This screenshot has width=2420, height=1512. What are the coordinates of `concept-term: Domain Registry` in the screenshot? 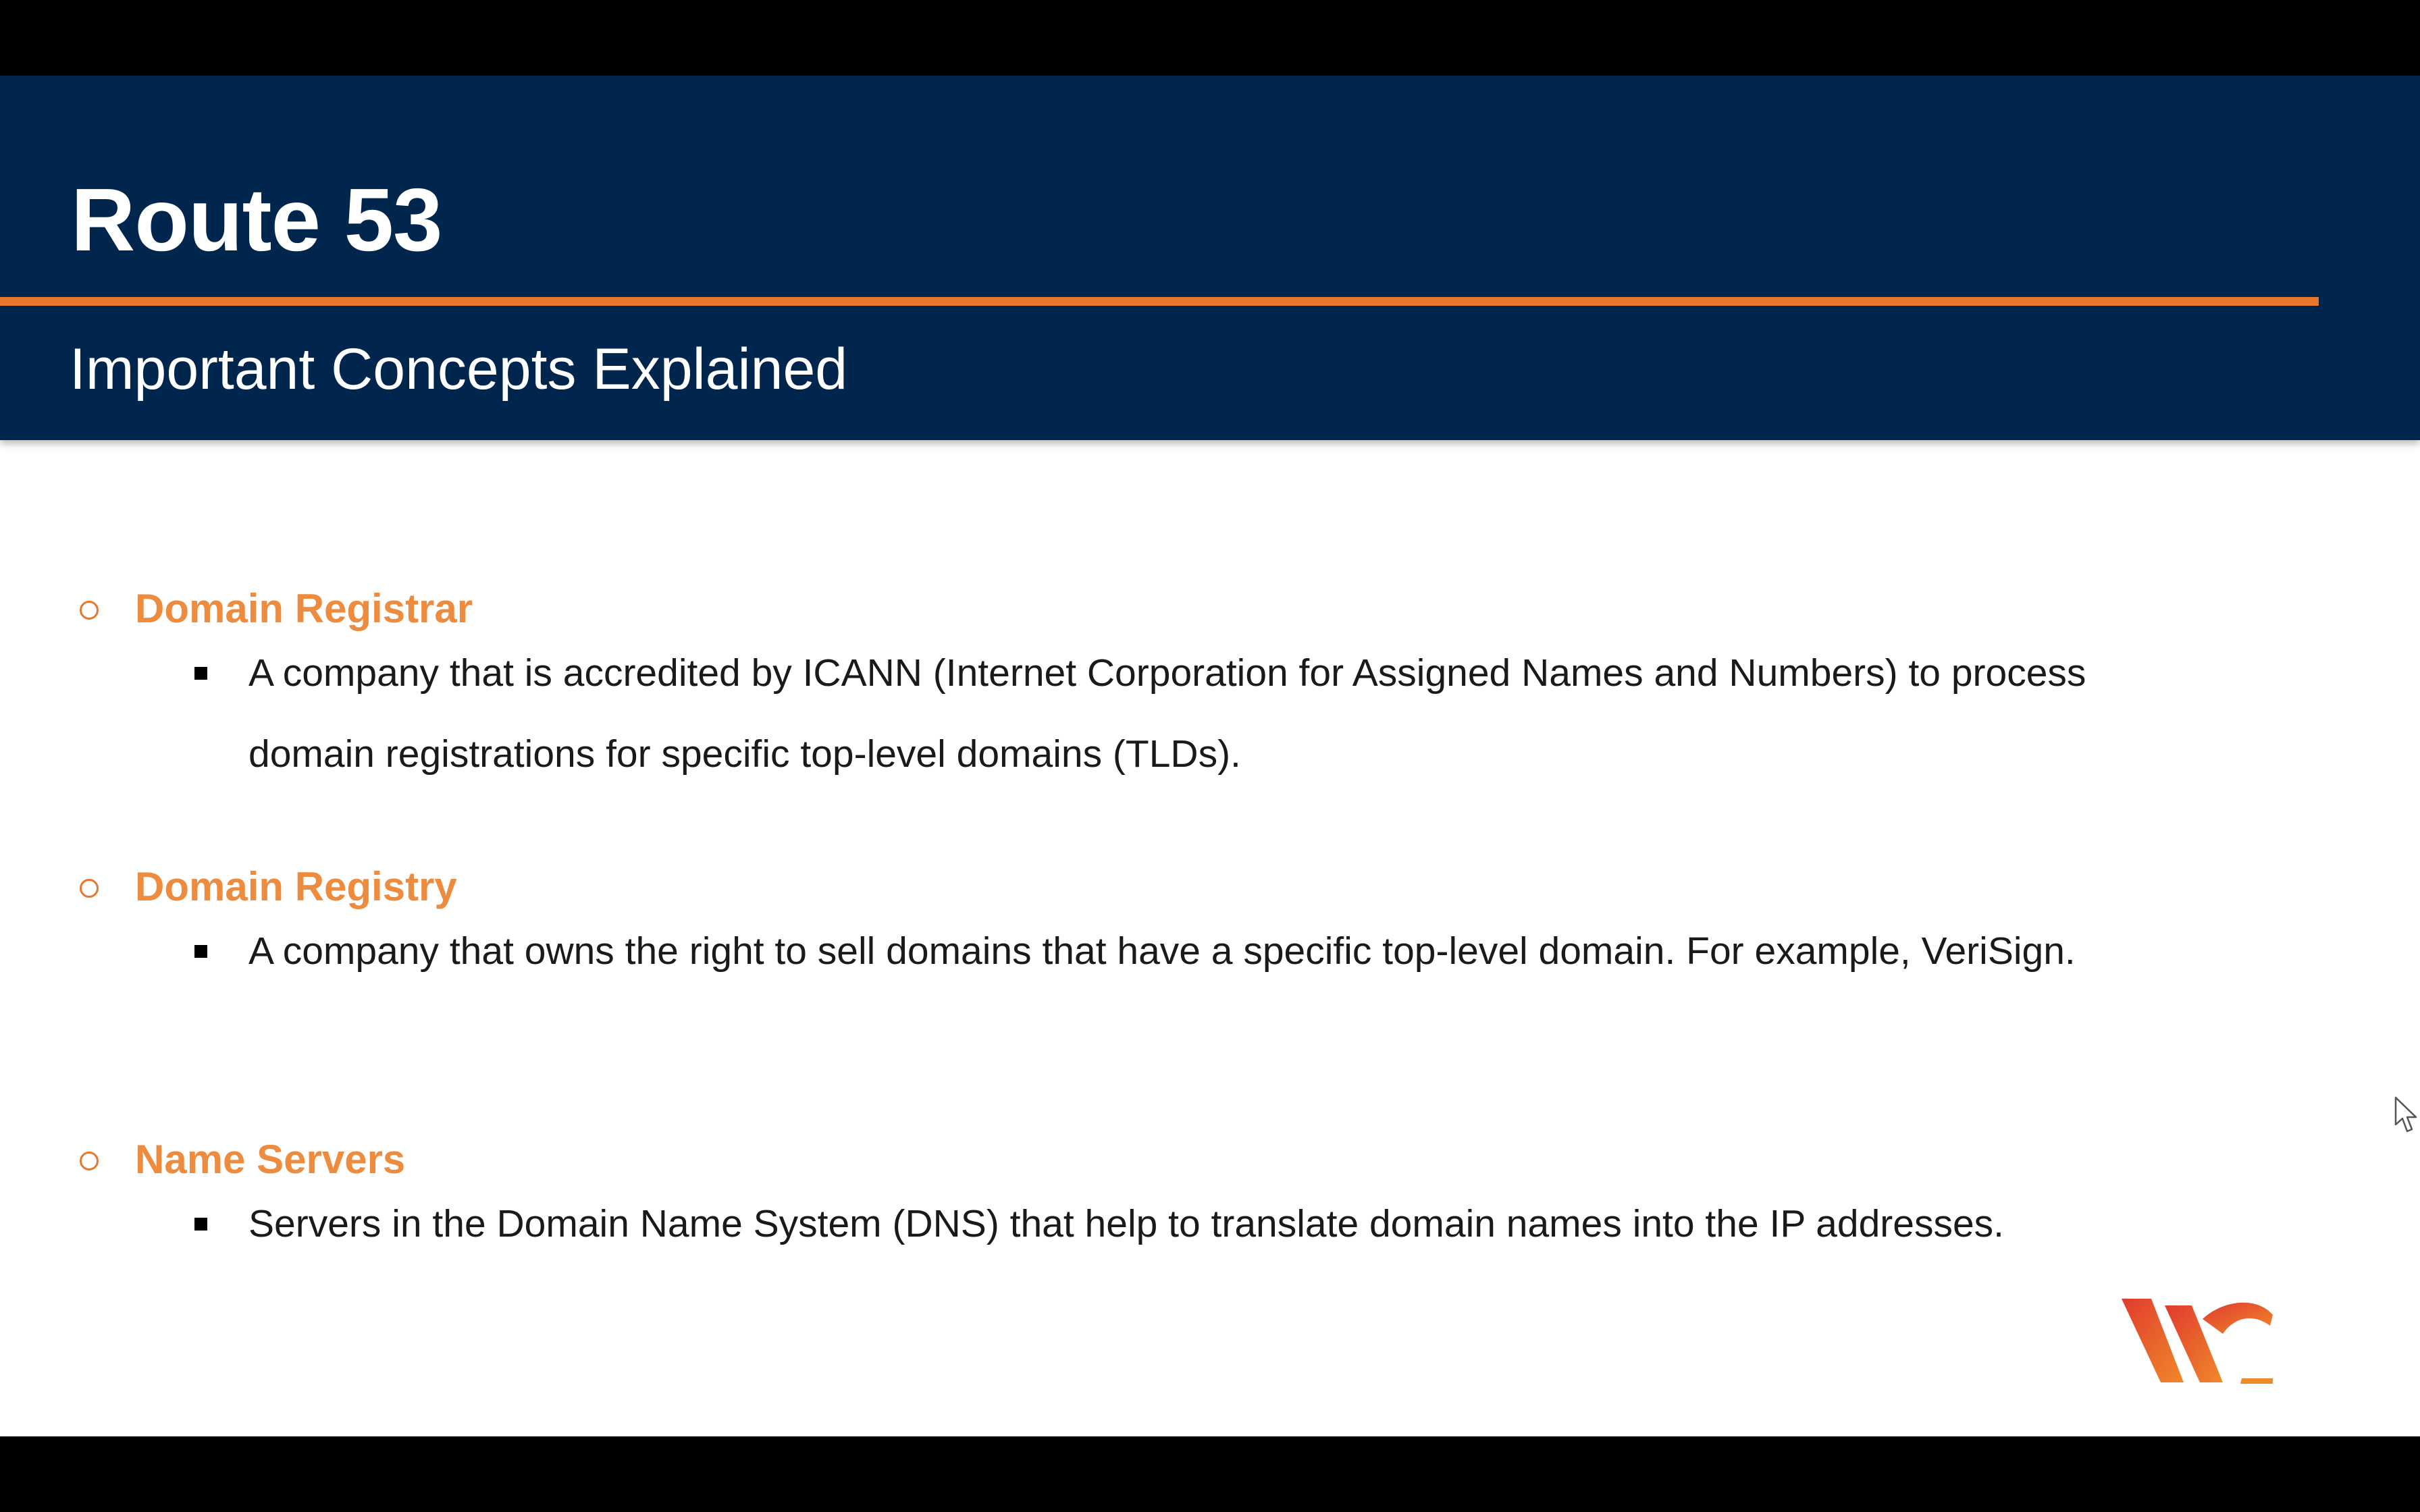 It's located at (296, 886).